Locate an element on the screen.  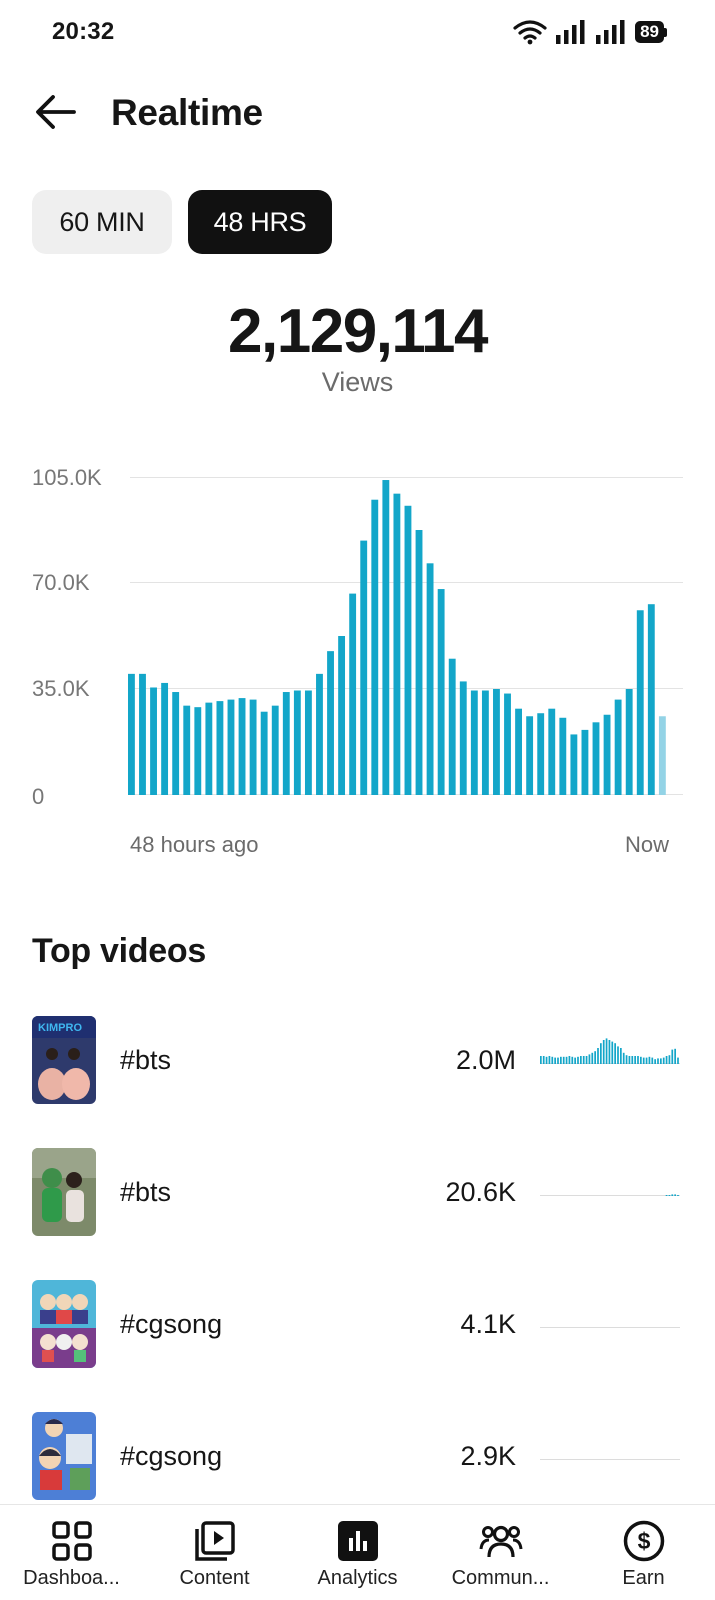
video-row: KIMPRO #bts 2.0M is located at coordinates (357, 1061).